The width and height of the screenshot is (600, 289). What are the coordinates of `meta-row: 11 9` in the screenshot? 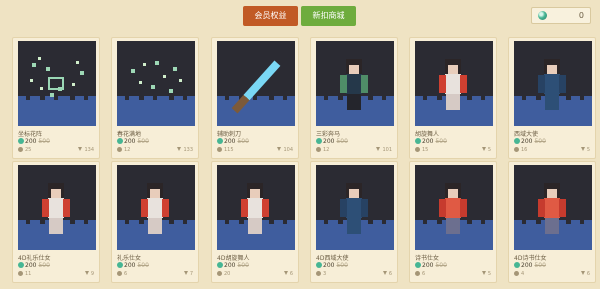 It's located at (56, 274).